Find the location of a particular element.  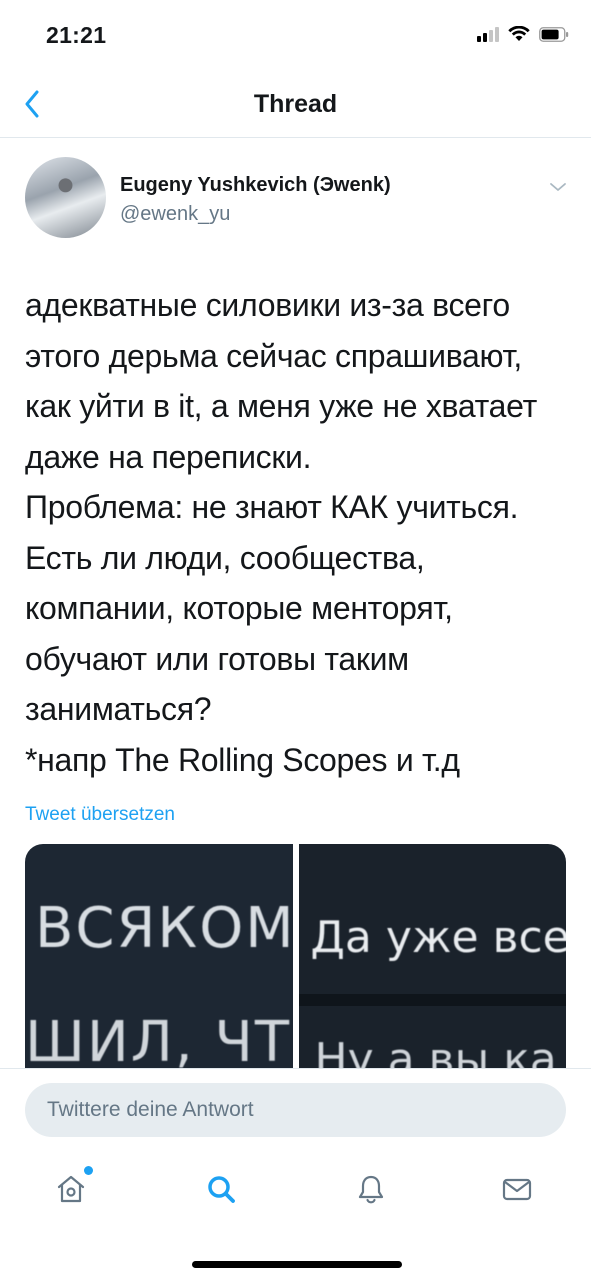

chevron-down-icon is located at coordinates (558, 187).